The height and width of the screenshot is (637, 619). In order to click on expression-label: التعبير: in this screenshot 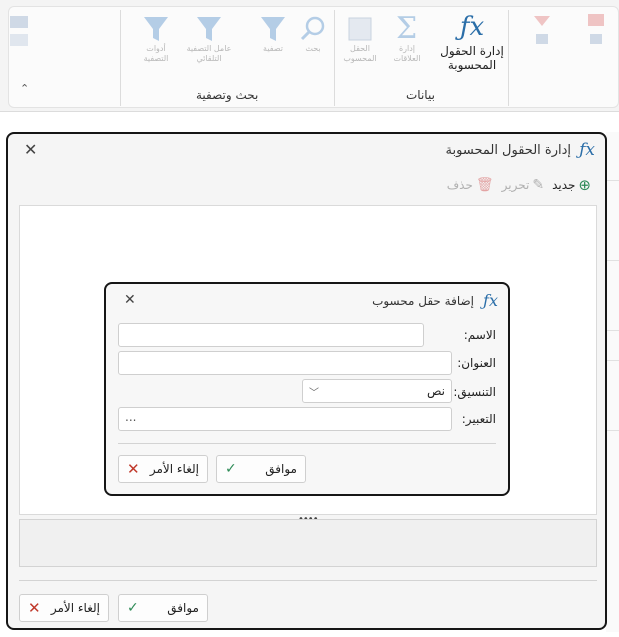, I will do `click(478, 419)`.